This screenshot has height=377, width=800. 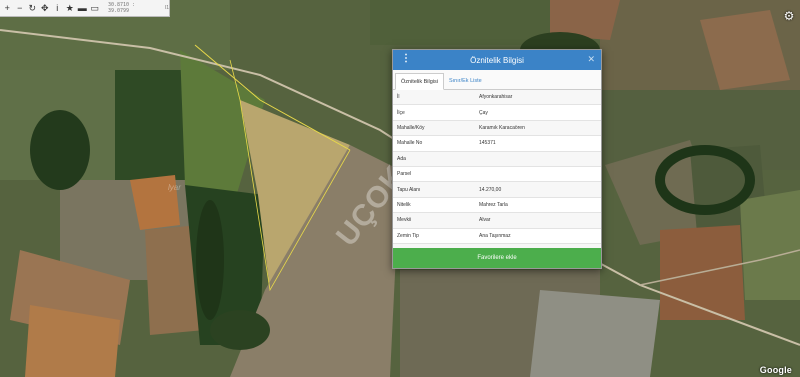 I want to click on table-row: Mahalle/Köy Karamık Karacaören, so click(x=497, y=128).